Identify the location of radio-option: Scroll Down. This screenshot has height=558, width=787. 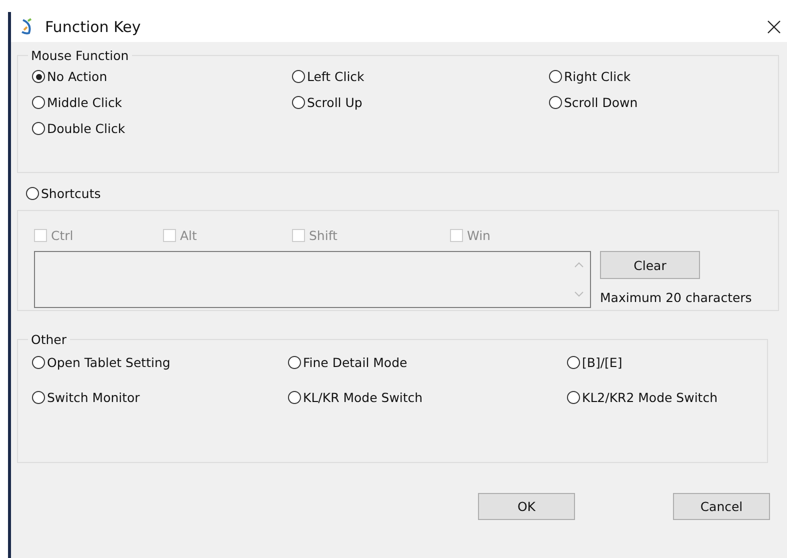
(593, 102).